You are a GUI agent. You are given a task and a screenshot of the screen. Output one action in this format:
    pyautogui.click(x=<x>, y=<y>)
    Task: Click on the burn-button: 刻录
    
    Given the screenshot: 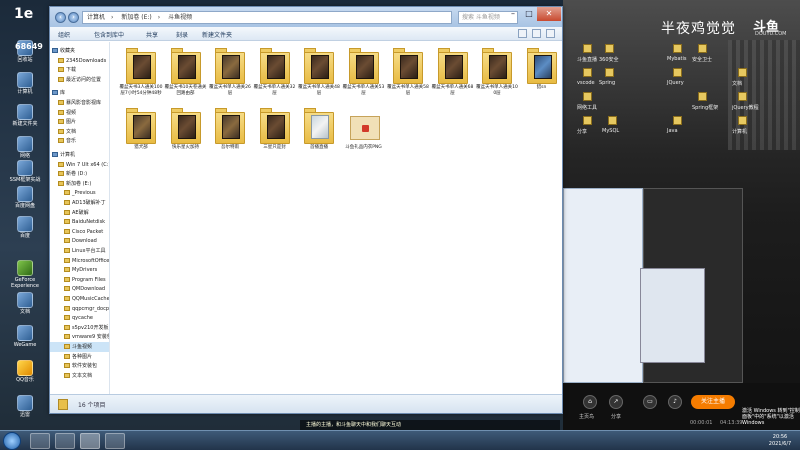 What is the action you would take?
    pyautogui.click(x=182, y=34)
    